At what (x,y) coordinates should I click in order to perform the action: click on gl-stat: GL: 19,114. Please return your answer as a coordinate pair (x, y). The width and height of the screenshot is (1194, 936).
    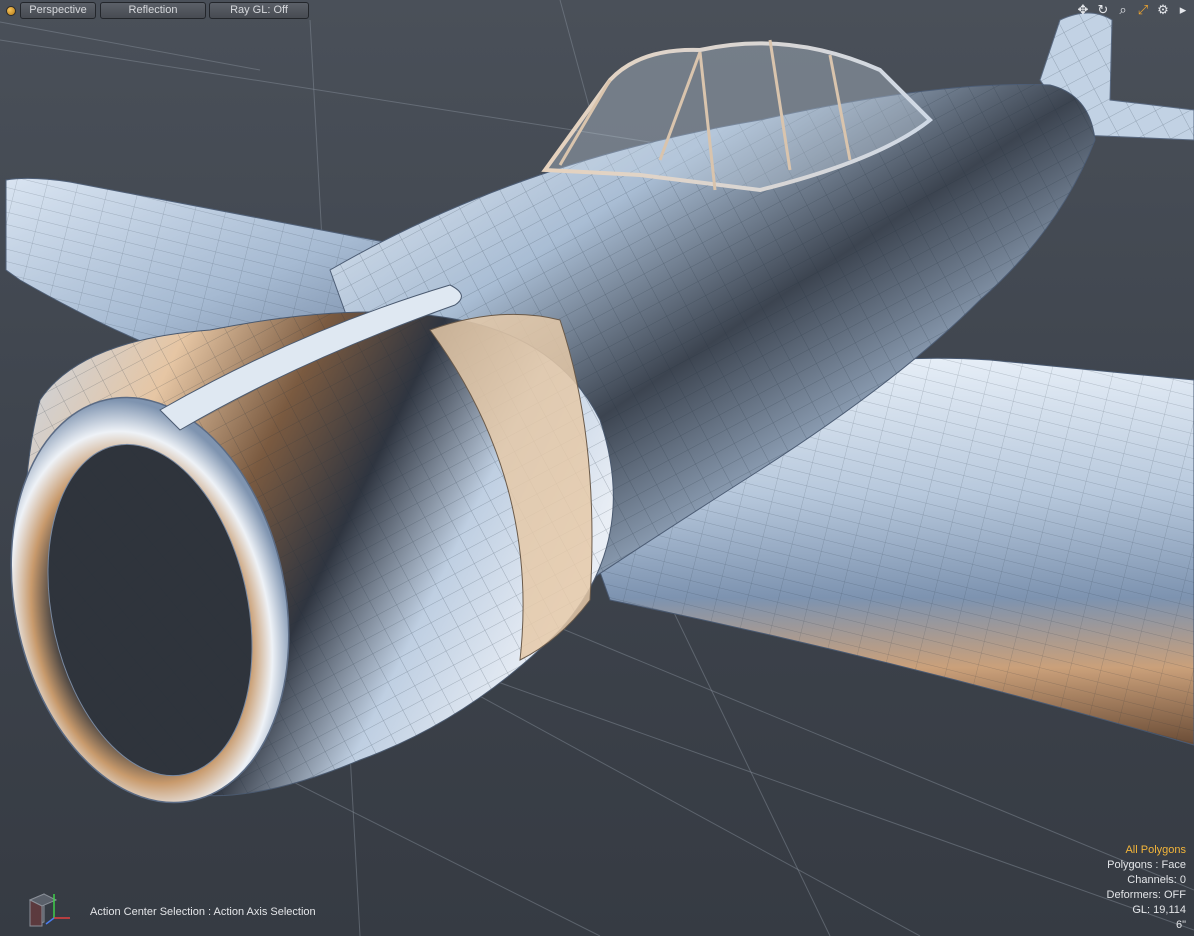
    Looking at the image, I should click on (1159, 910).